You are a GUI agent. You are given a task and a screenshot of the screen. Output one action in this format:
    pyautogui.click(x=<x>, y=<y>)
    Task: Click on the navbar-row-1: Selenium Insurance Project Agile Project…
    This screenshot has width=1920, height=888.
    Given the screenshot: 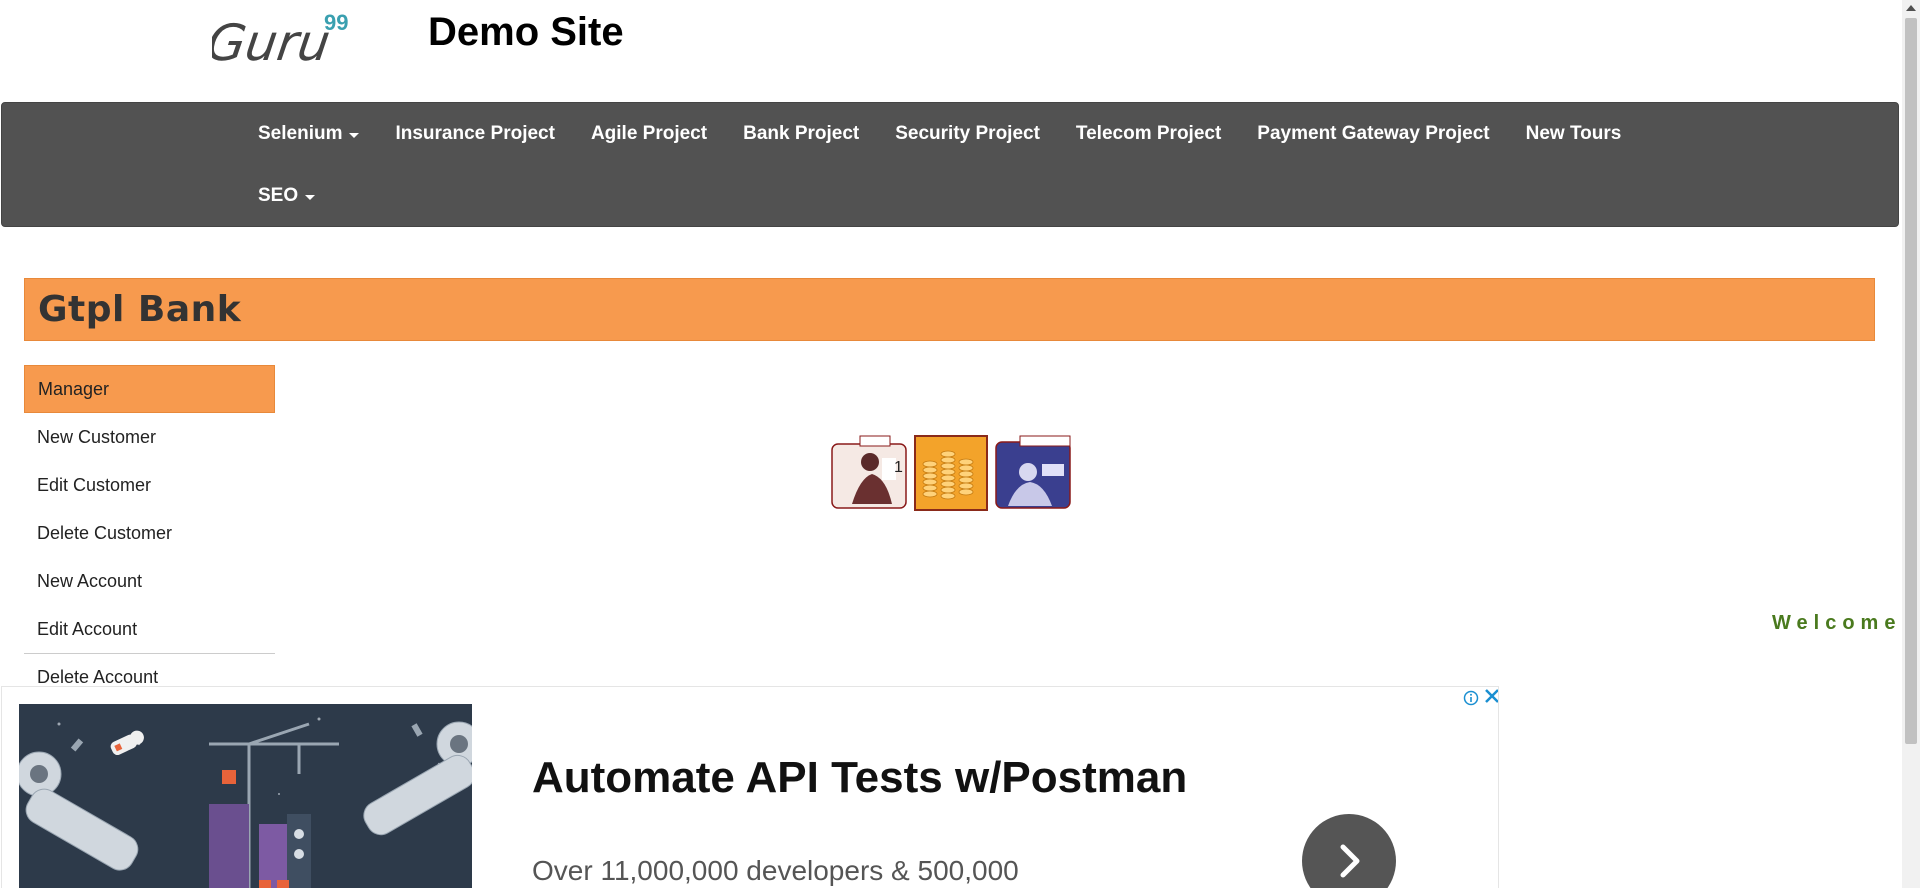 What is the action you would take?
    pyautogui.click(x=939, y=134)
    